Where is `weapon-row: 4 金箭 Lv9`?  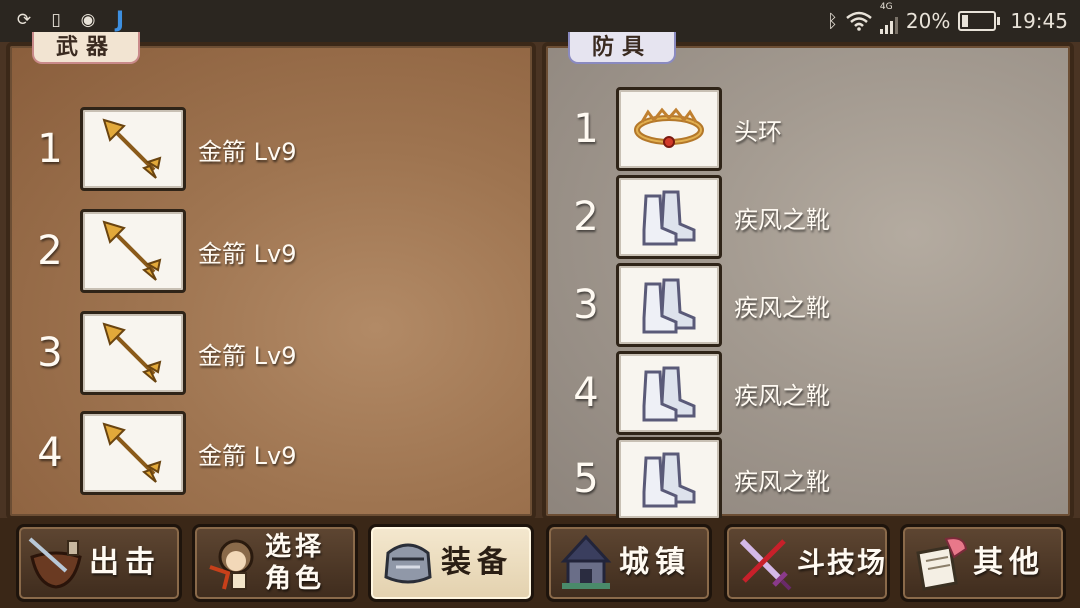
weapon-row: 4 金箭 Lv9 is located at coordinates (158, 453).